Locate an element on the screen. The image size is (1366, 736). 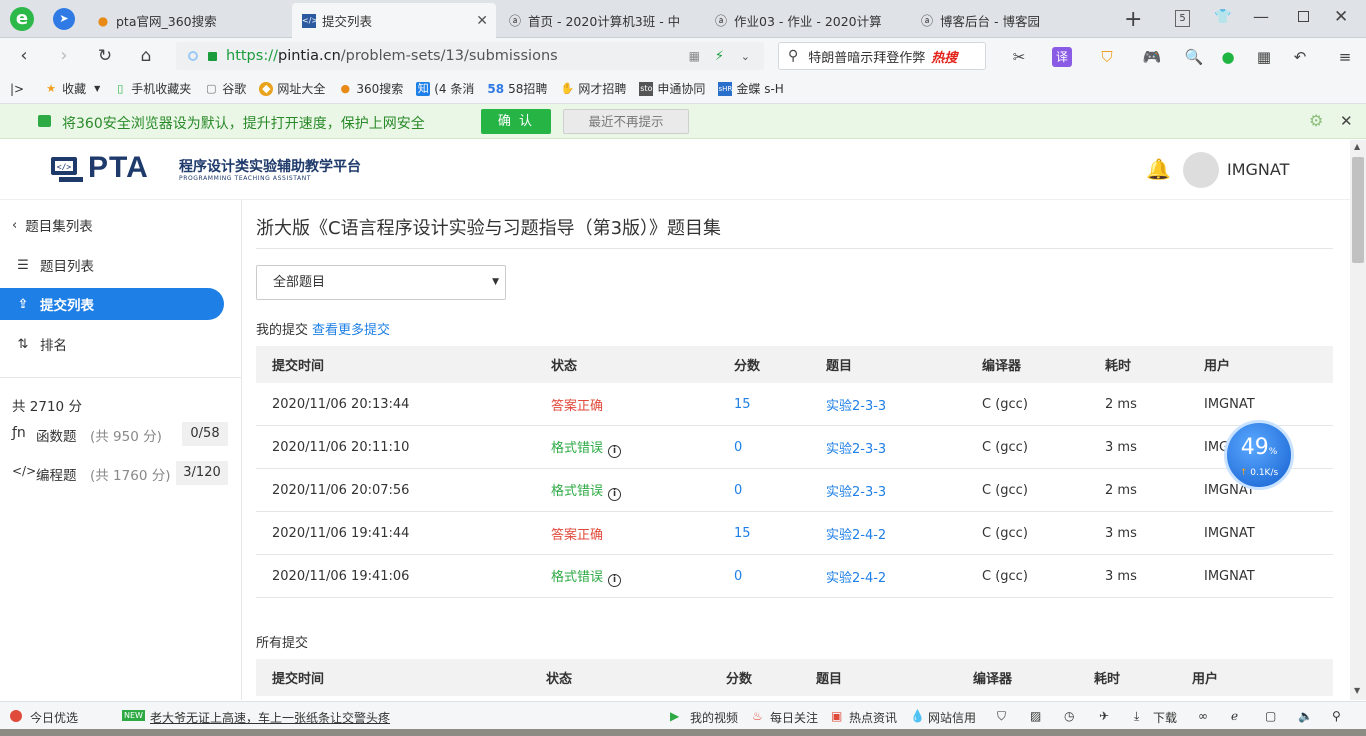
sidebar-item-problems: ☰ 题目列表 is located at coordinates (112, 265).